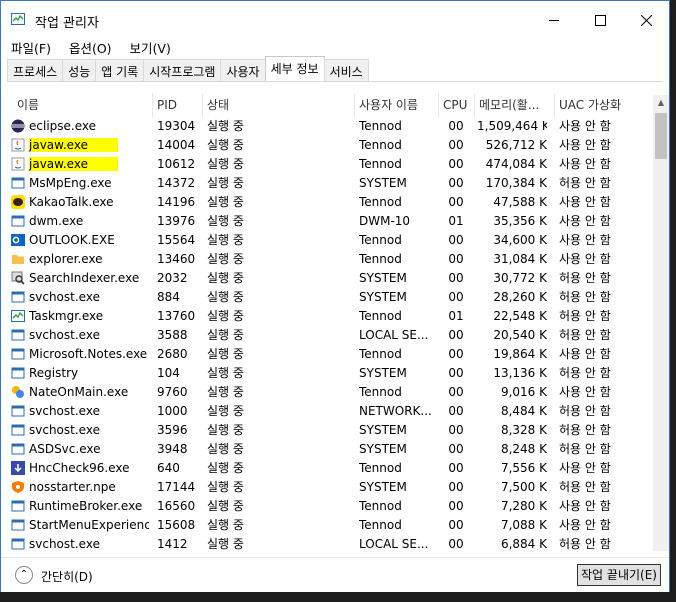 The width and height of the screenshot is (676, 602). Describe the element at coordinates (523, 525) in the screenshot. I see `cell-memory: 7,088 K` at that location.